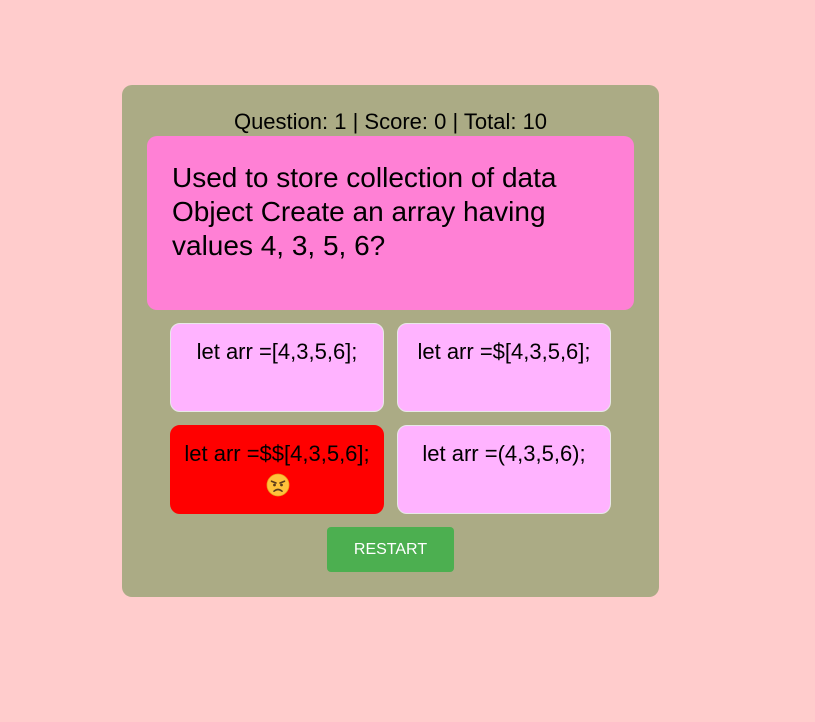  What do you see at coordinates (504, 469) in the screenshot?
I see `answer-option-4: let arr =(4,3,5,6);` at bounding box center [504, 469].